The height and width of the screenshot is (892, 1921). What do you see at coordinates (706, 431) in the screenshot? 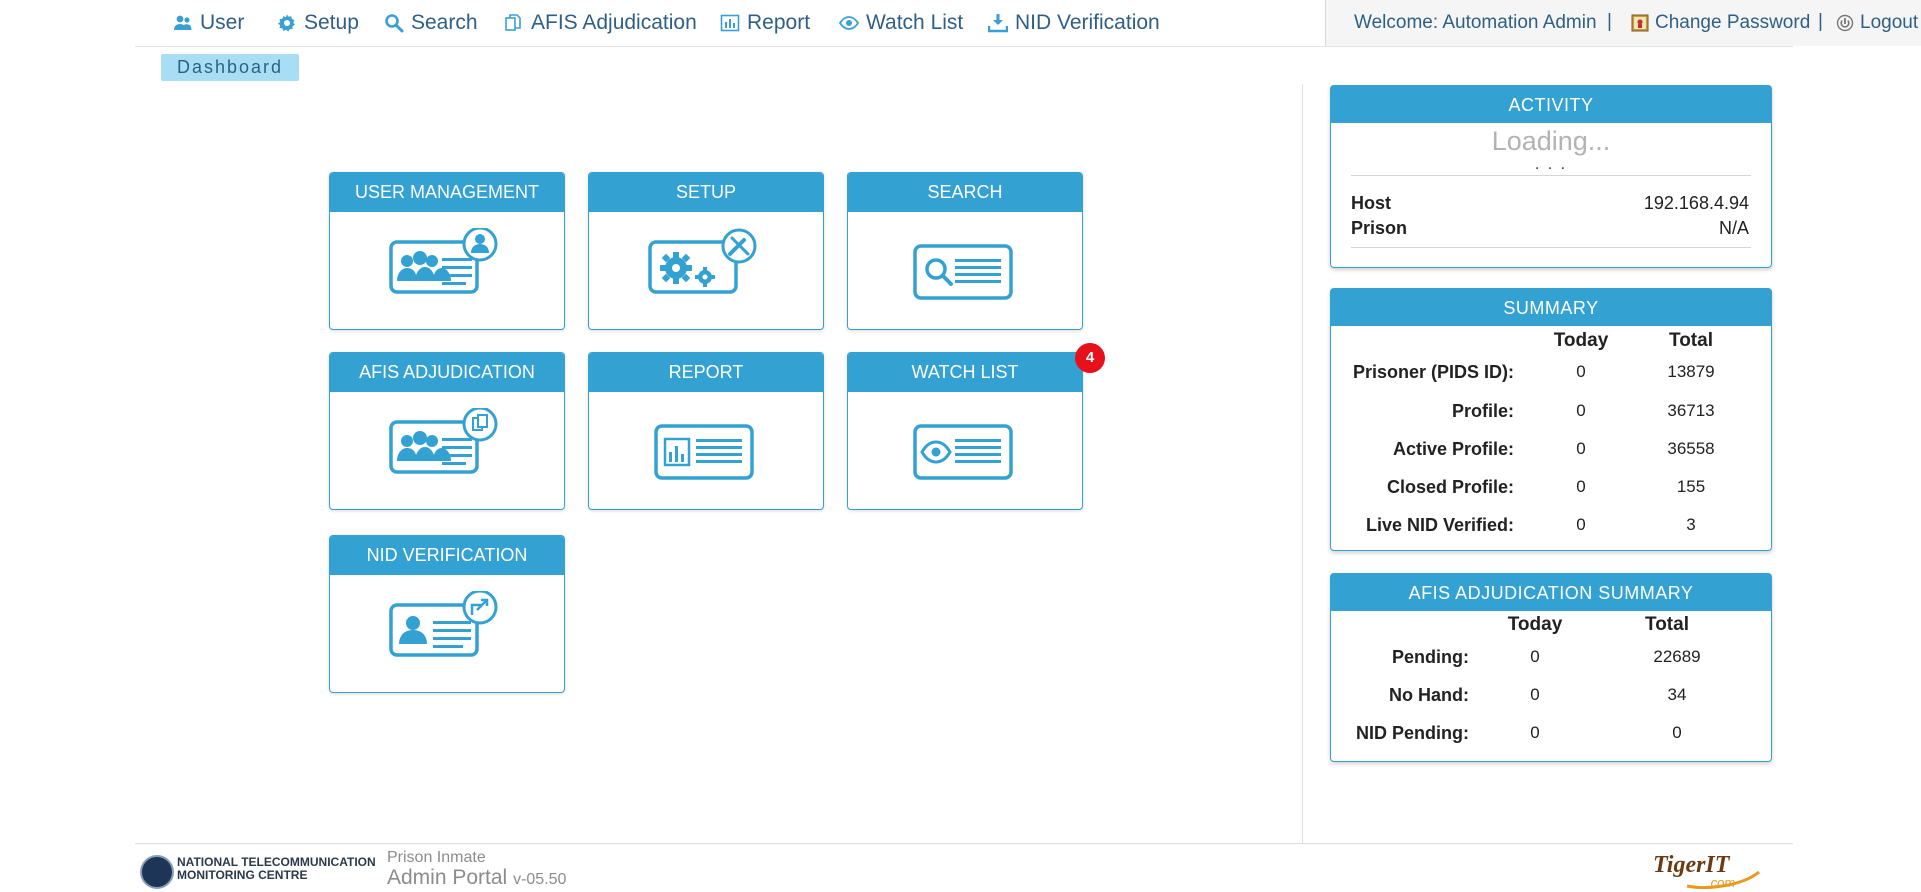
I see `tile-report: REPORT` at bounding box center [706, 431].